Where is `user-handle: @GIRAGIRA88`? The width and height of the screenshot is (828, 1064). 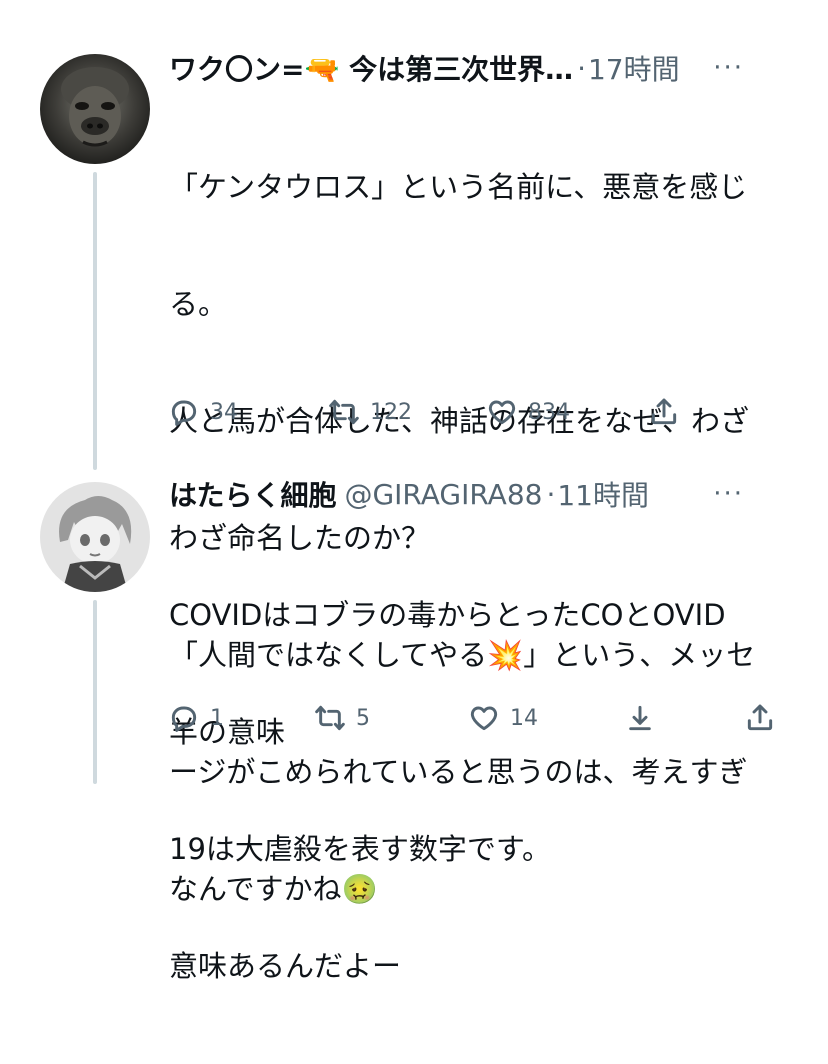 user-handle: @GIRAGIRA88 is located at coordinates (443, 494).